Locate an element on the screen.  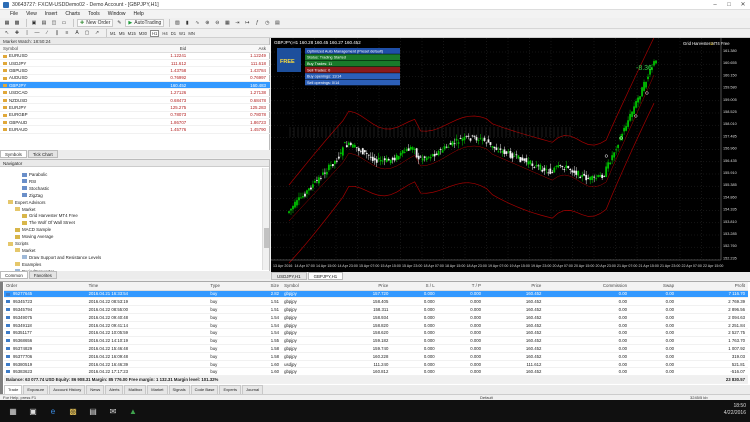
terminal-tab: Journal is located at coordinates (253, 389).